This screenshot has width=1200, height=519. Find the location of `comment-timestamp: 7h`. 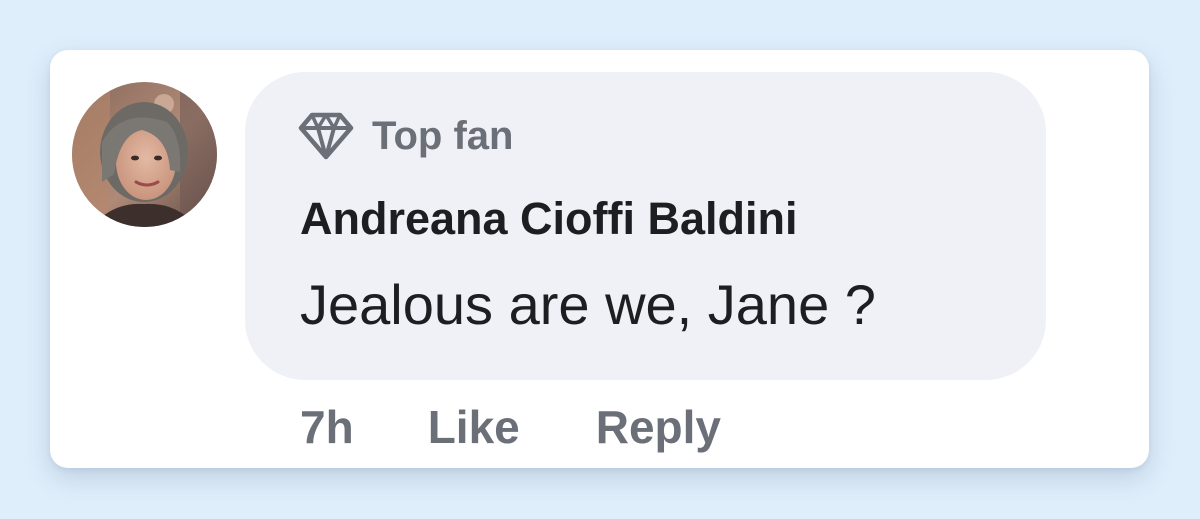

comment-timestamp: 7h is located at coordinates (327, 427).